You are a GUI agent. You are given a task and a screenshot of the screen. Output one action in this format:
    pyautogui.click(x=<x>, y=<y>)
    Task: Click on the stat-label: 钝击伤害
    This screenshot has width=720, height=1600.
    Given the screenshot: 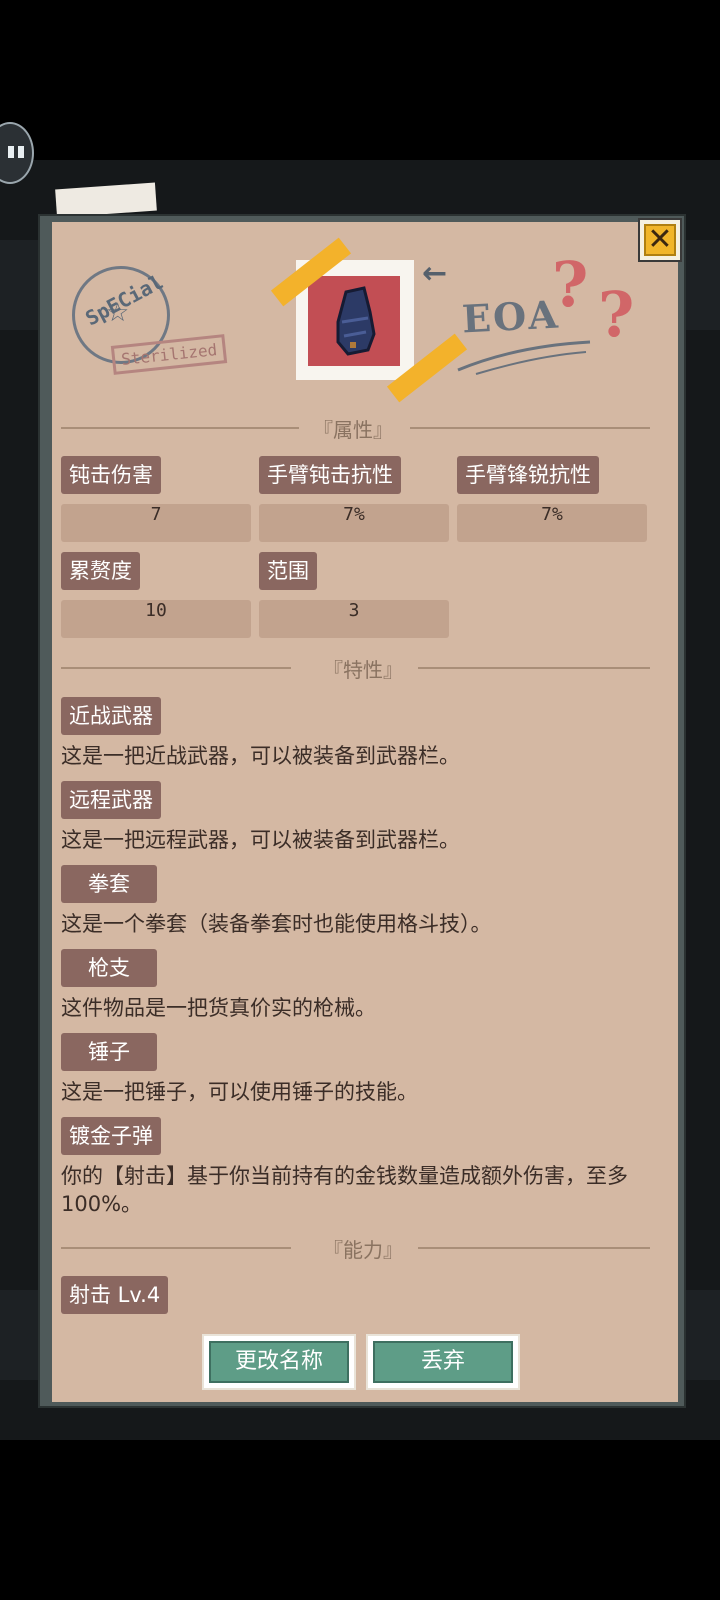 What is the action you would take?
    pyautogui.click(x=111, y=475)
    